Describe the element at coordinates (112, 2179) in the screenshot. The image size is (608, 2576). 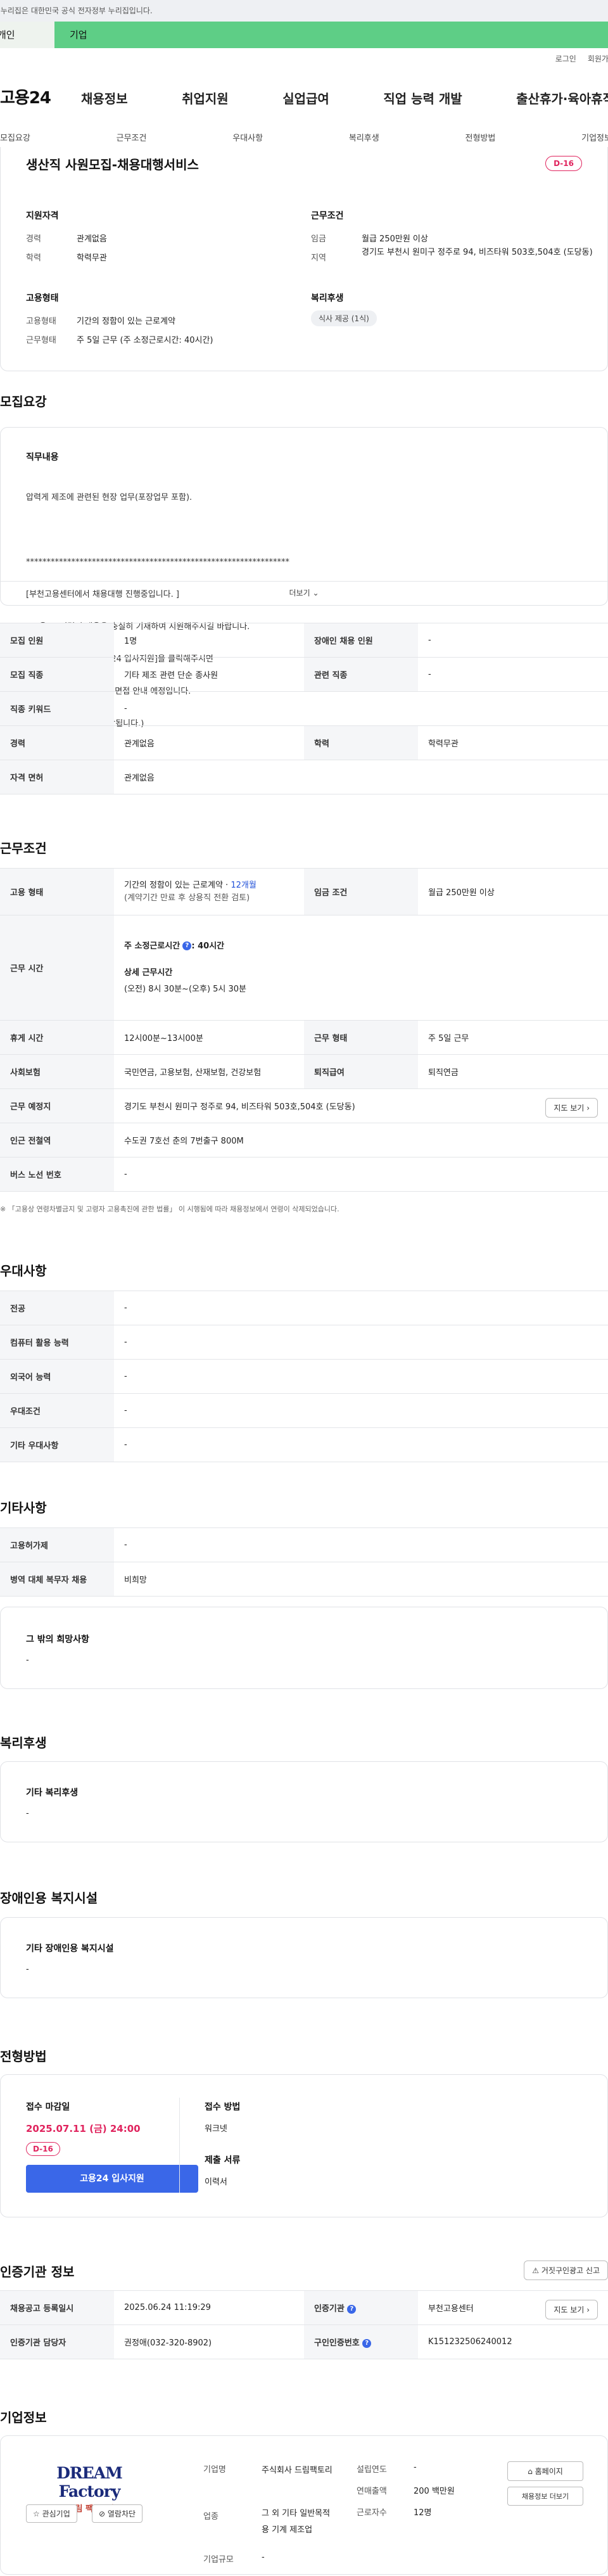
I see `apply-button: 고용24 입사지원` at that location.